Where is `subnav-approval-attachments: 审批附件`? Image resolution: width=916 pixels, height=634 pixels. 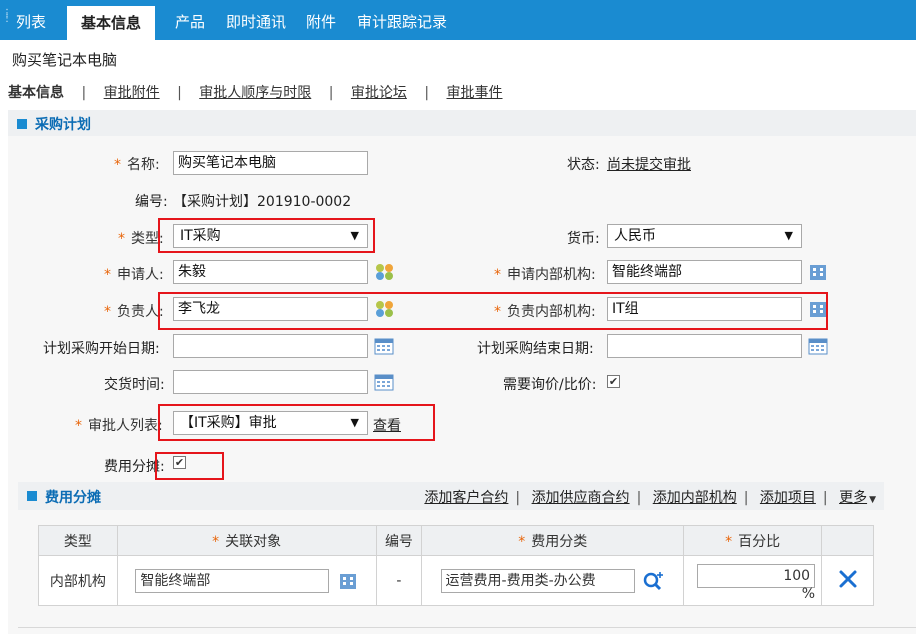
subnav-approval-attachments: 审批附件 is located at coordinates (132, 93).